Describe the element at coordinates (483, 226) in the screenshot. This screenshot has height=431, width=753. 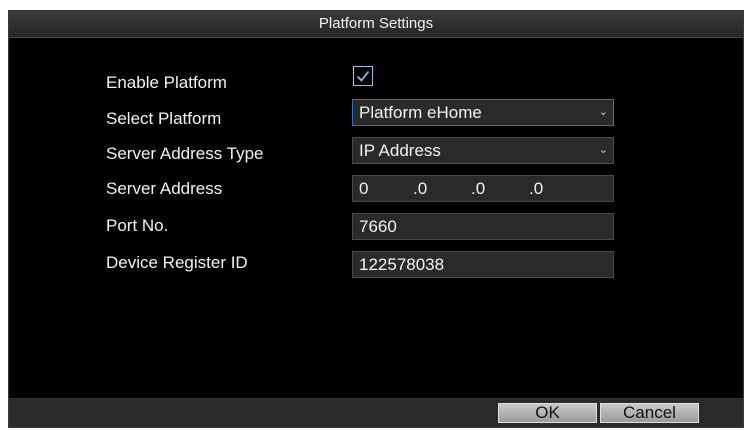
I see `port-no-field: 7660` at that location.